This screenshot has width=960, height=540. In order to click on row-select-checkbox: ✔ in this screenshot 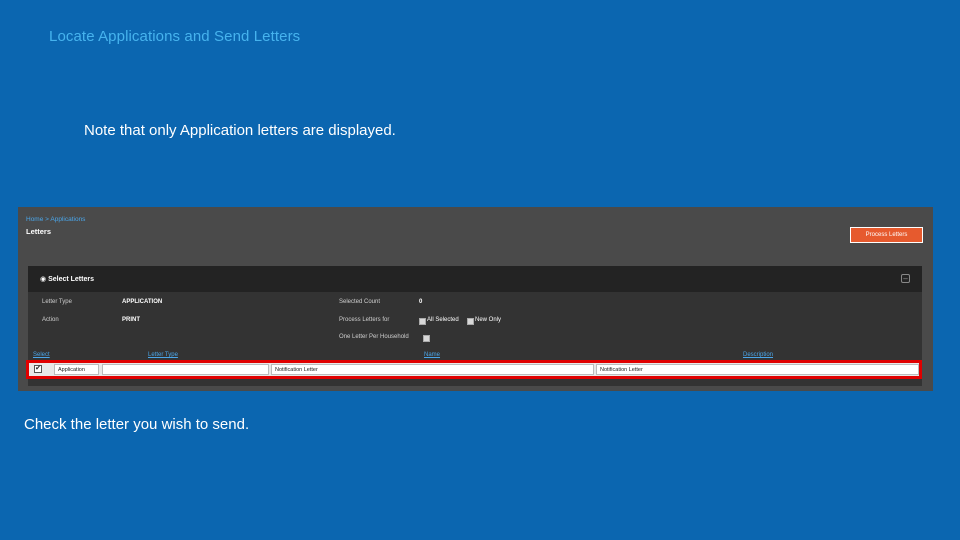, I will do `click(38, 369)`.